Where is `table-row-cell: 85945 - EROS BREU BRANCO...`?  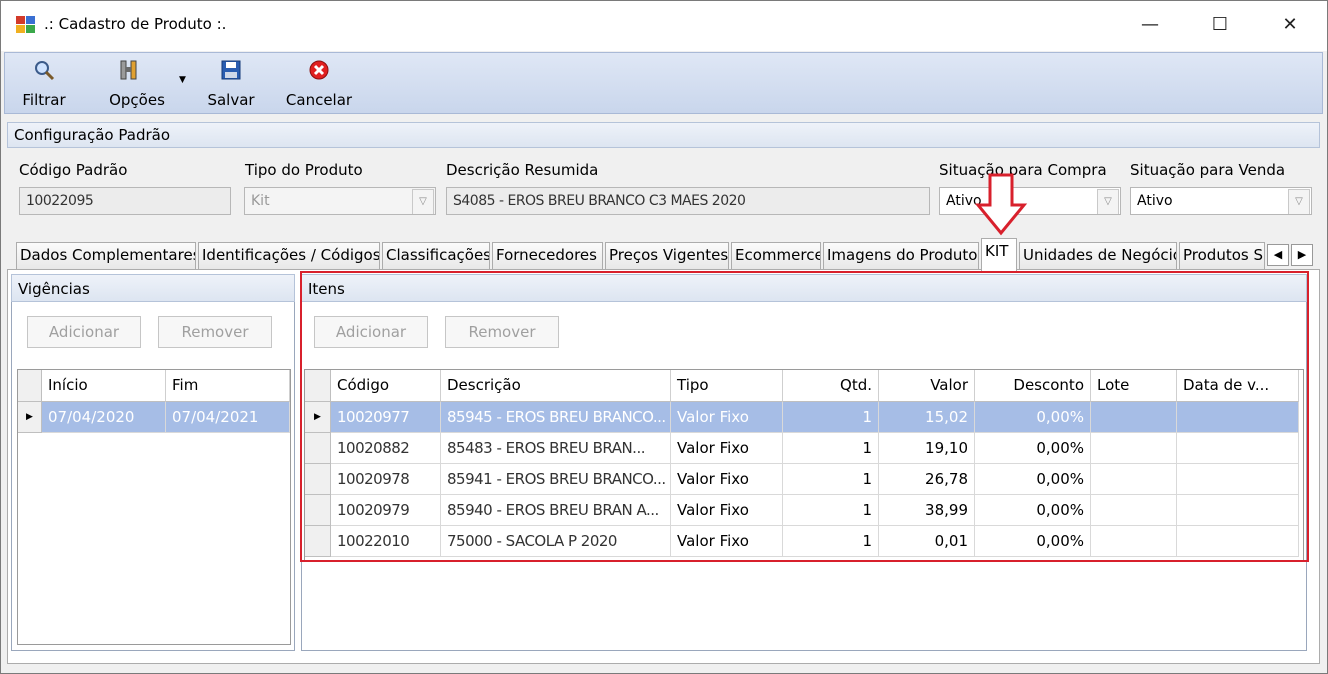 table-row-cell: 85945 - EROS BREU BRANCO... is located at coordinates (556, 417).